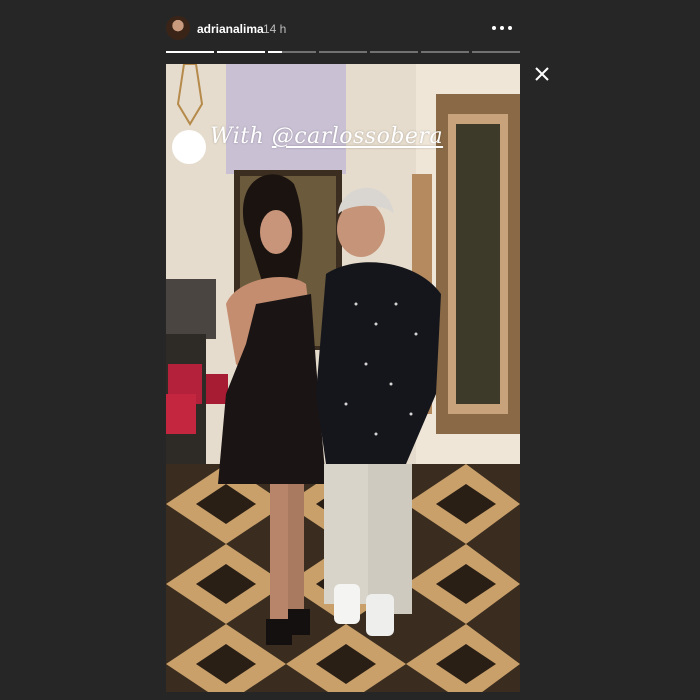 This screenshot has height=700, width=700. What do you see at coordinates (230, 29) in the screenshot?
I see `username: adrianalima` at bounding box center [230, 29].